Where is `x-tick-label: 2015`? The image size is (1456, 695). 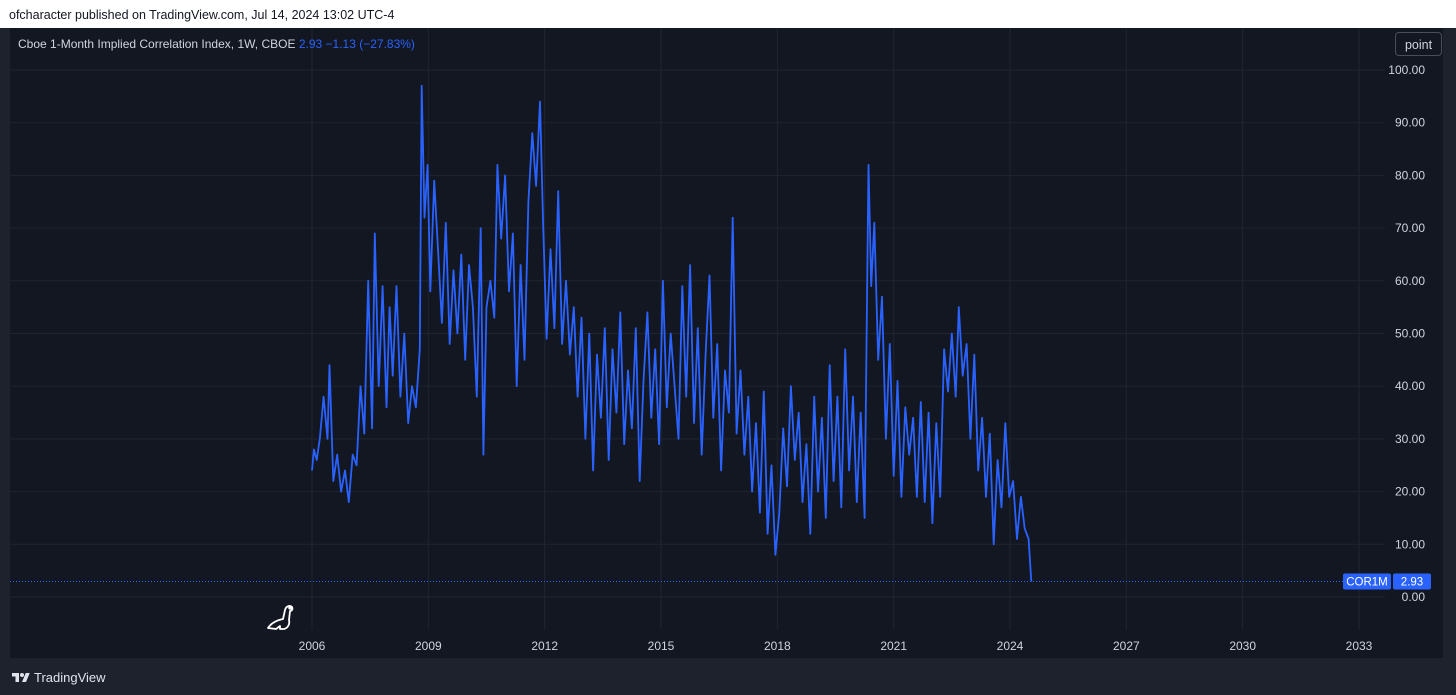
x-tick-label: 2015 is located at coordinates (661, 646).